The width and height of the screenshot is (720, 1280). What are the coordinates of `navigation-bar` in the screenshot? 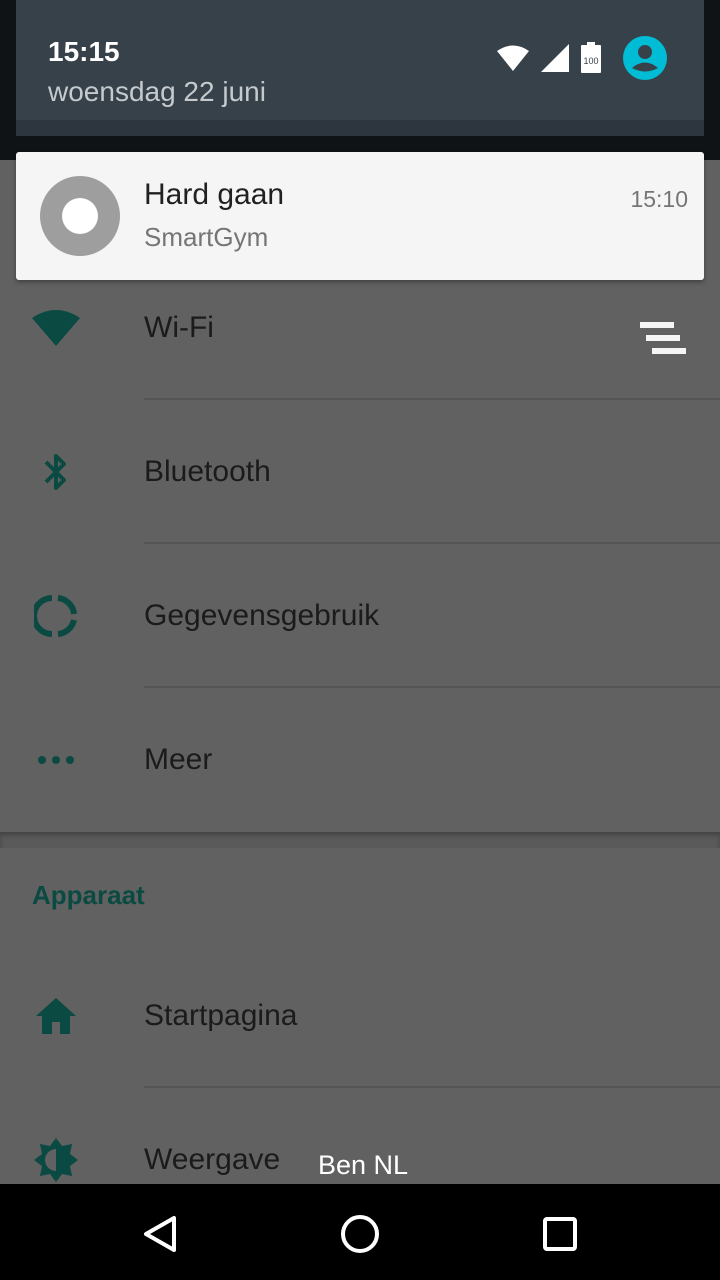 It's located at (360, 1232).